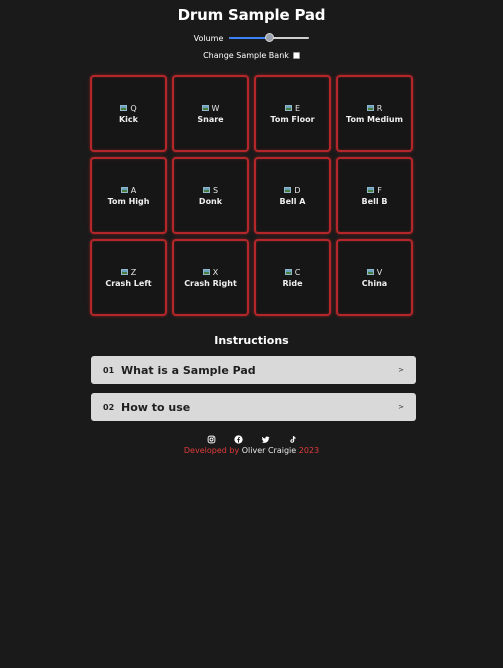  Describe the element at coordinates (208, 38) in the screenshot. I see `volume-label: Volume` at that location.